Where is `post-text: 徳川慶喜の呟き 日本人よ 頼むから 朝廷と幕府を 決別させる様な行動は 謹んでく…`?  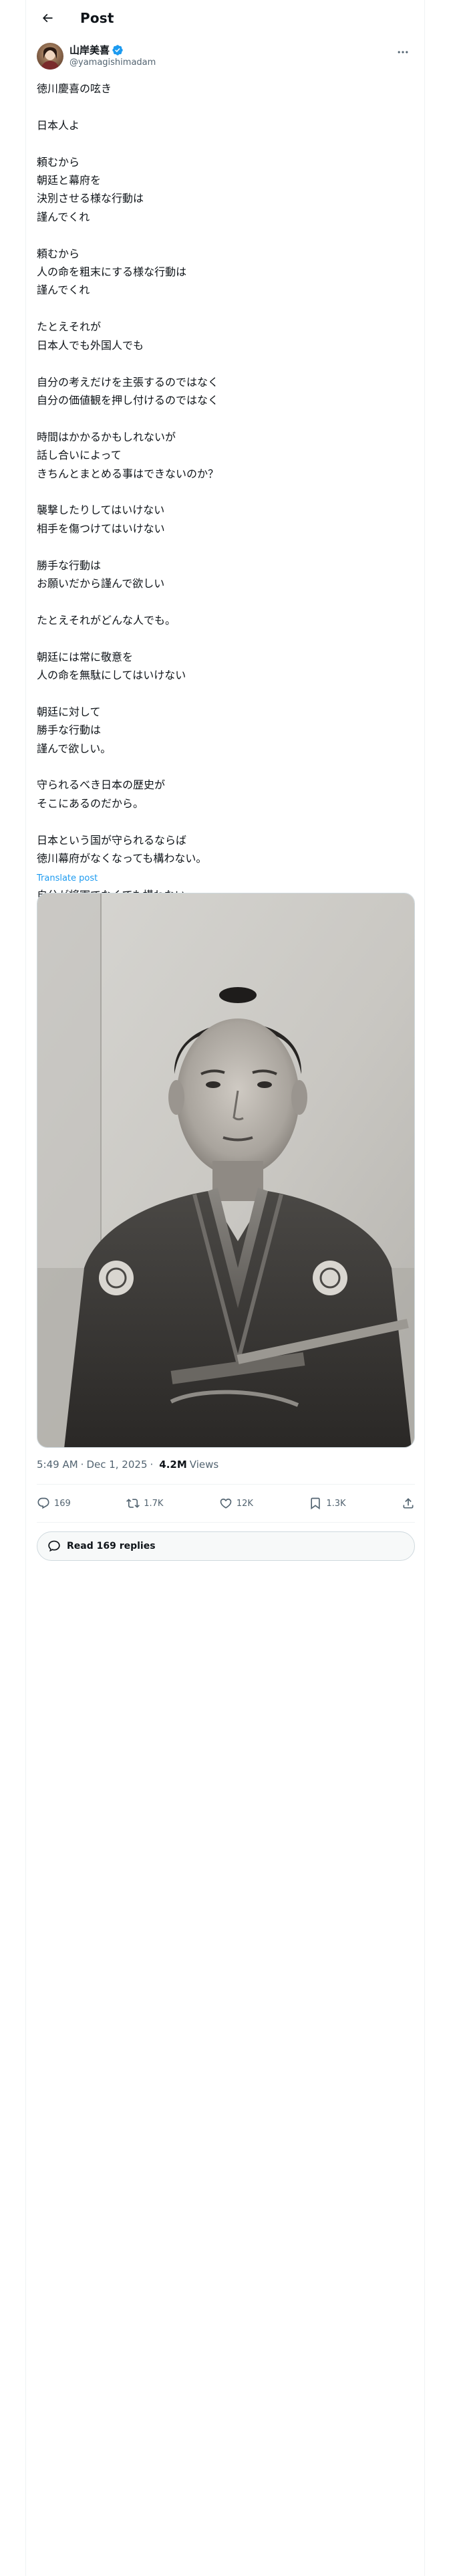
post-text: 徳川慶喜の呟き 日本人よ 頼むから 朝廷と幕府を 決別させる様な行動は 謹んでく… is located at coordinates (128, 510).